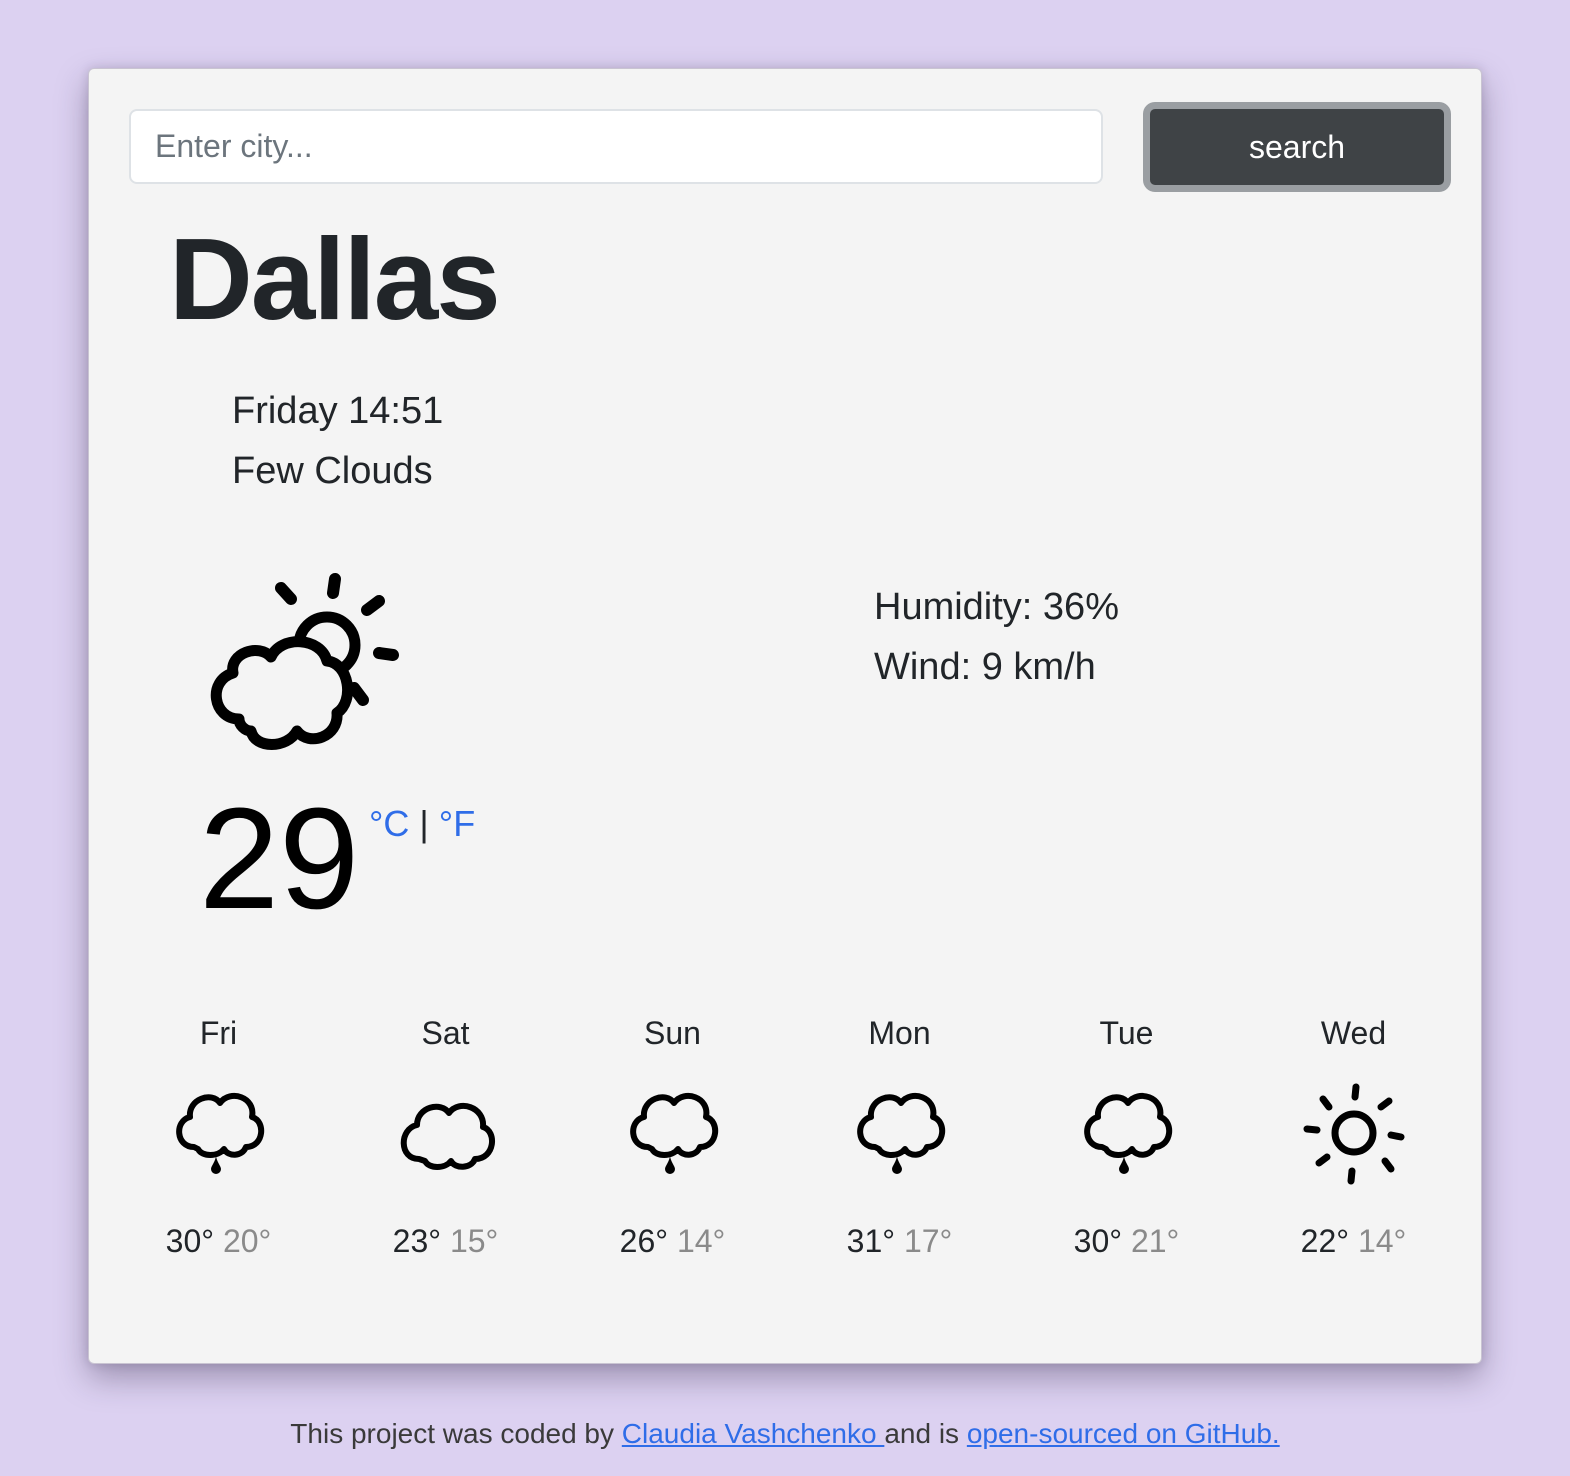 The height and width of the screenshot is (1476, 1570). Describe the element at coordinates (899, 1241) in the screenshot. I see `forecast-temps: 31° 17°` at that location.